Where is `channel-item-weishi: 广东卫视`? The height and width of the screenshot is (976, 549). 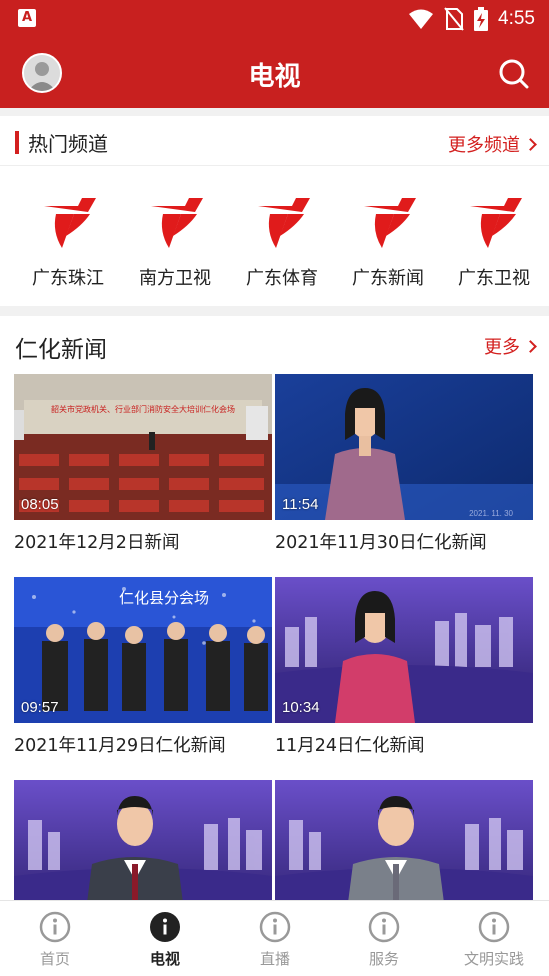 channel-item-weishi: 广东卫视 is located at coordinates (494, 241).